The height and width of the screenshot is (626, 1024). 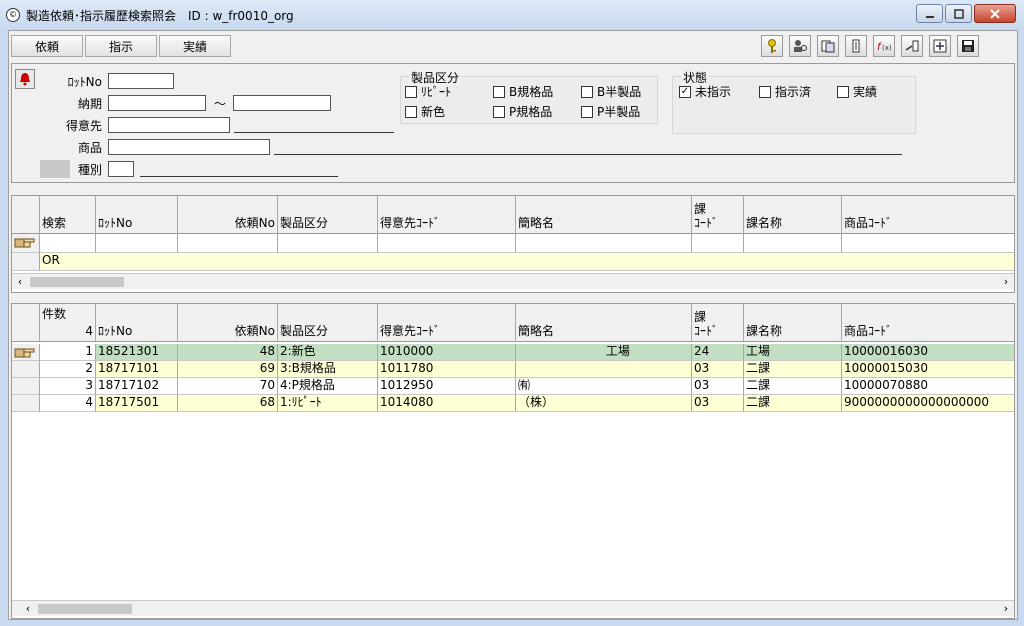 I want to click on cell-product-code: 10000015030, so click(x=928, y=369).